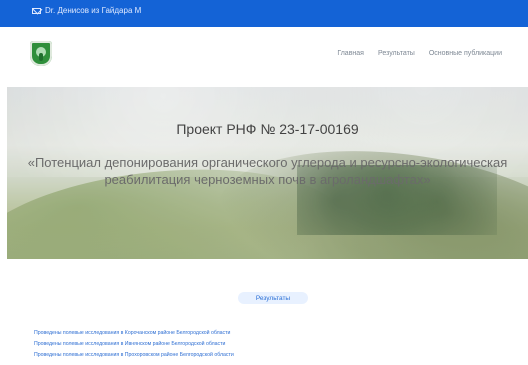  What do you see at coordinates (465, 53) in the screenshot?
I see `nav-publications: Основные публикации` at bounding box center [465, 53].